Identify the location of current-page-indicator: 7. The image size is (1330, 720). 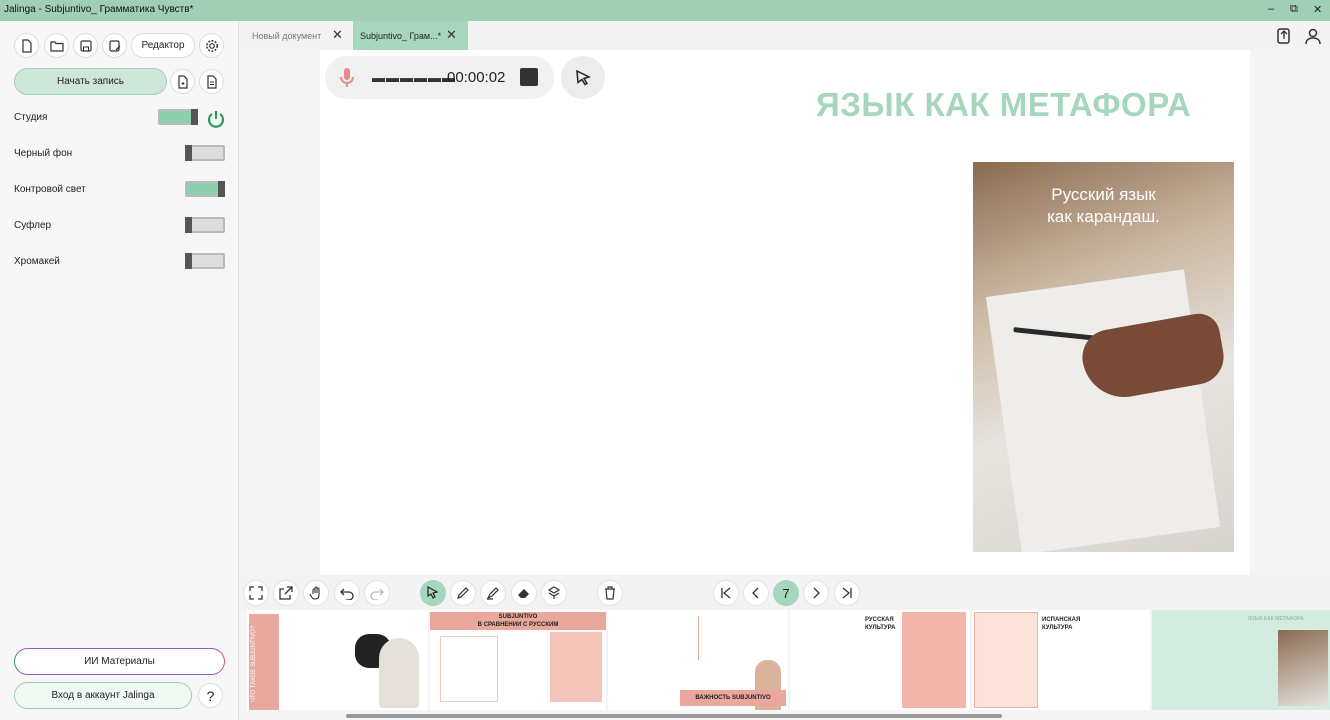
(786, 593).